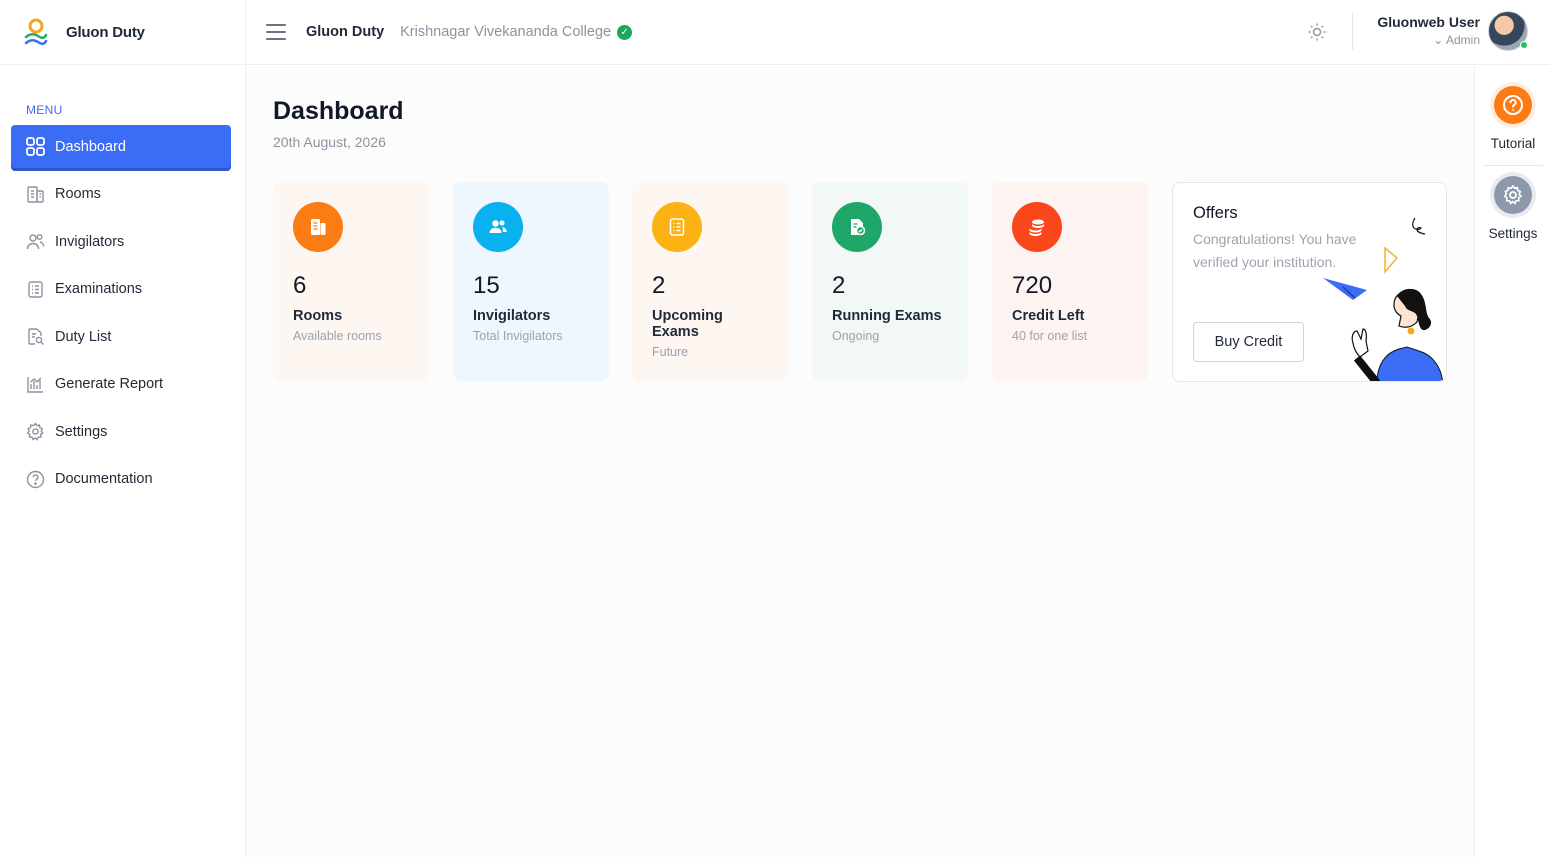  I want to click on stat-label: Running Exams, so click(887, 316).